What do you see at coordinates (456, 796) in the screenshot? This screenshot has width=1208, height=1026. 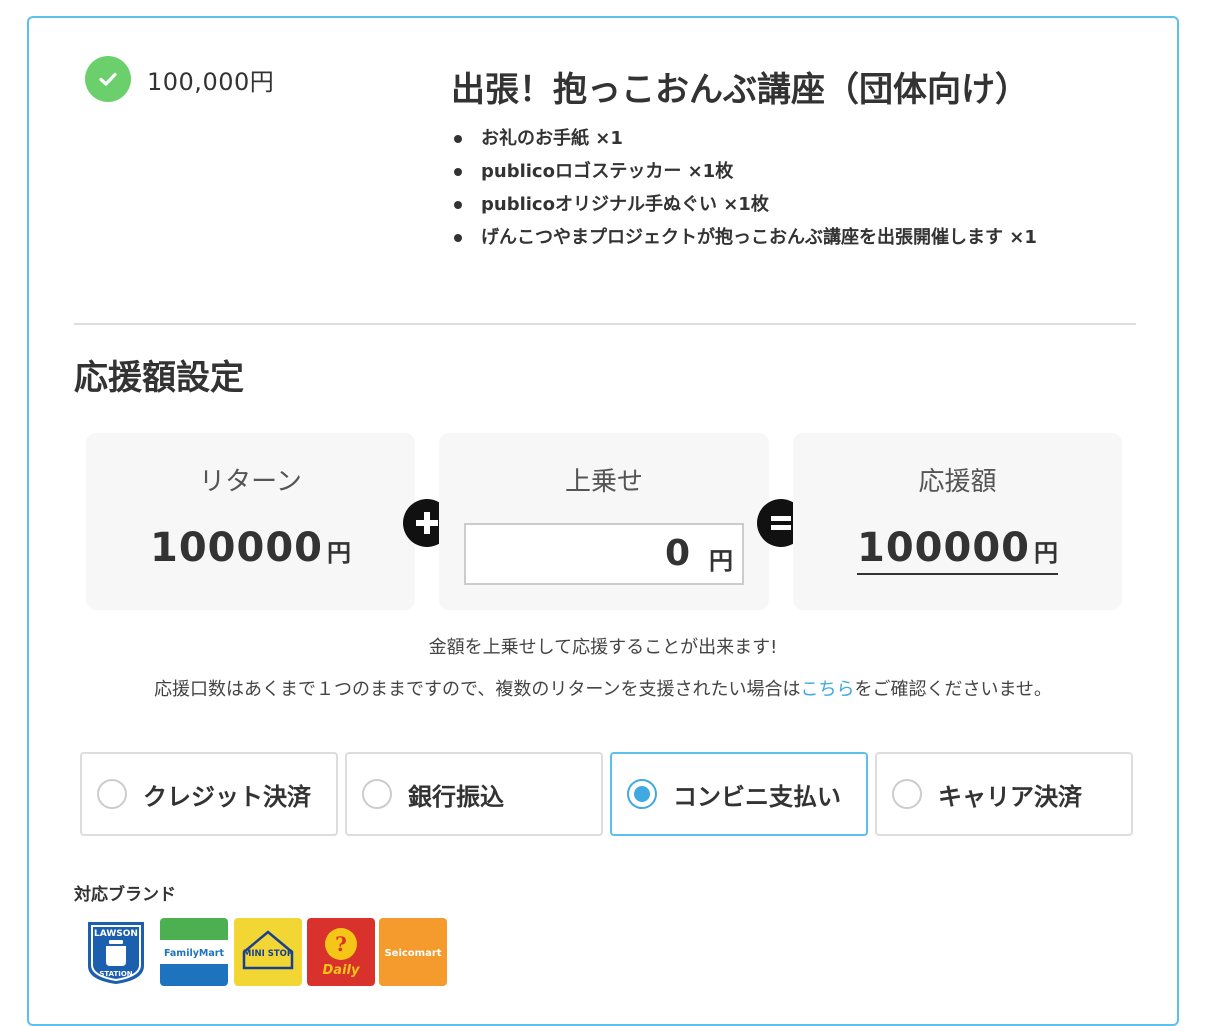 I see `payment-label: 銀行振込` at bounding box center [456, 796].